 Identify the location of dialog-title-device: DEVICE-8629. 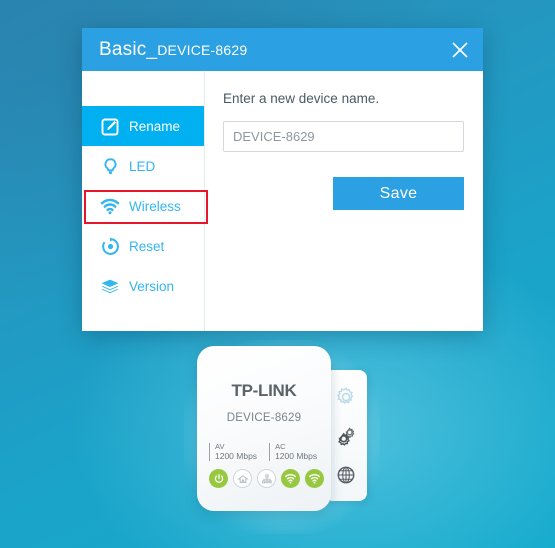
(202, 49).